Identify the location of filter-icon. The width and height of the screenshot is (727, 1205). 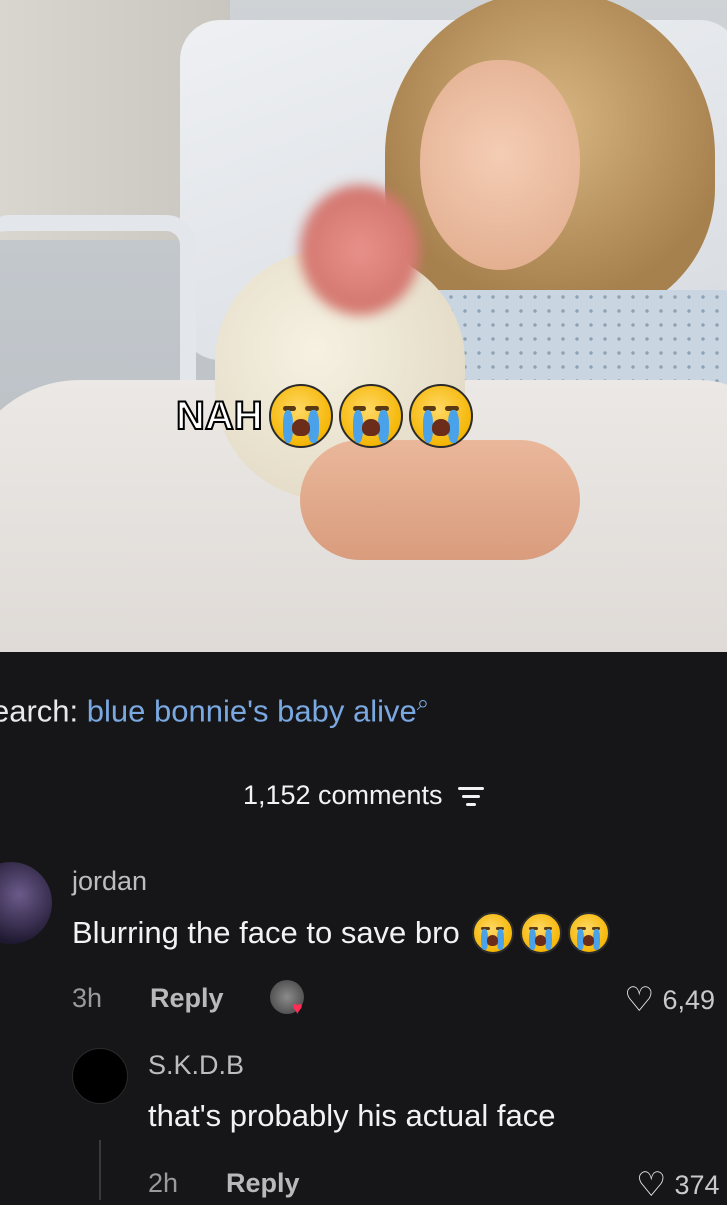
(471, 796).